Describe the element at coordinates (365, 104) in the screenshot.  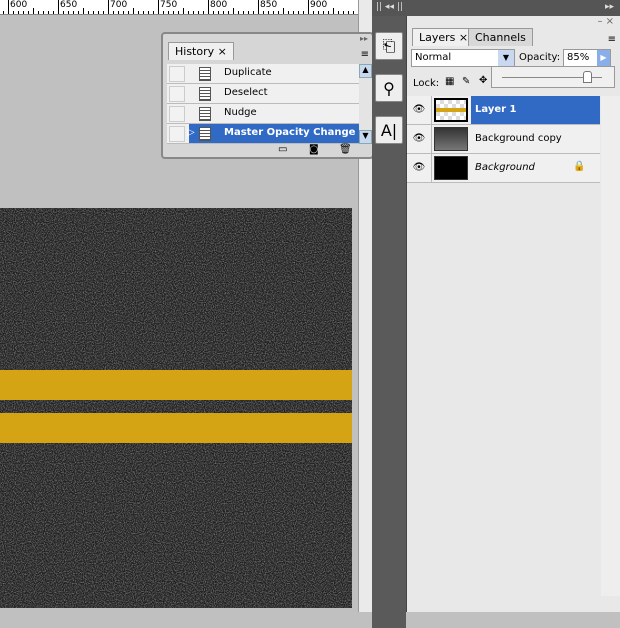
I see `history-scrollbar: ▲ ▼` at that location.